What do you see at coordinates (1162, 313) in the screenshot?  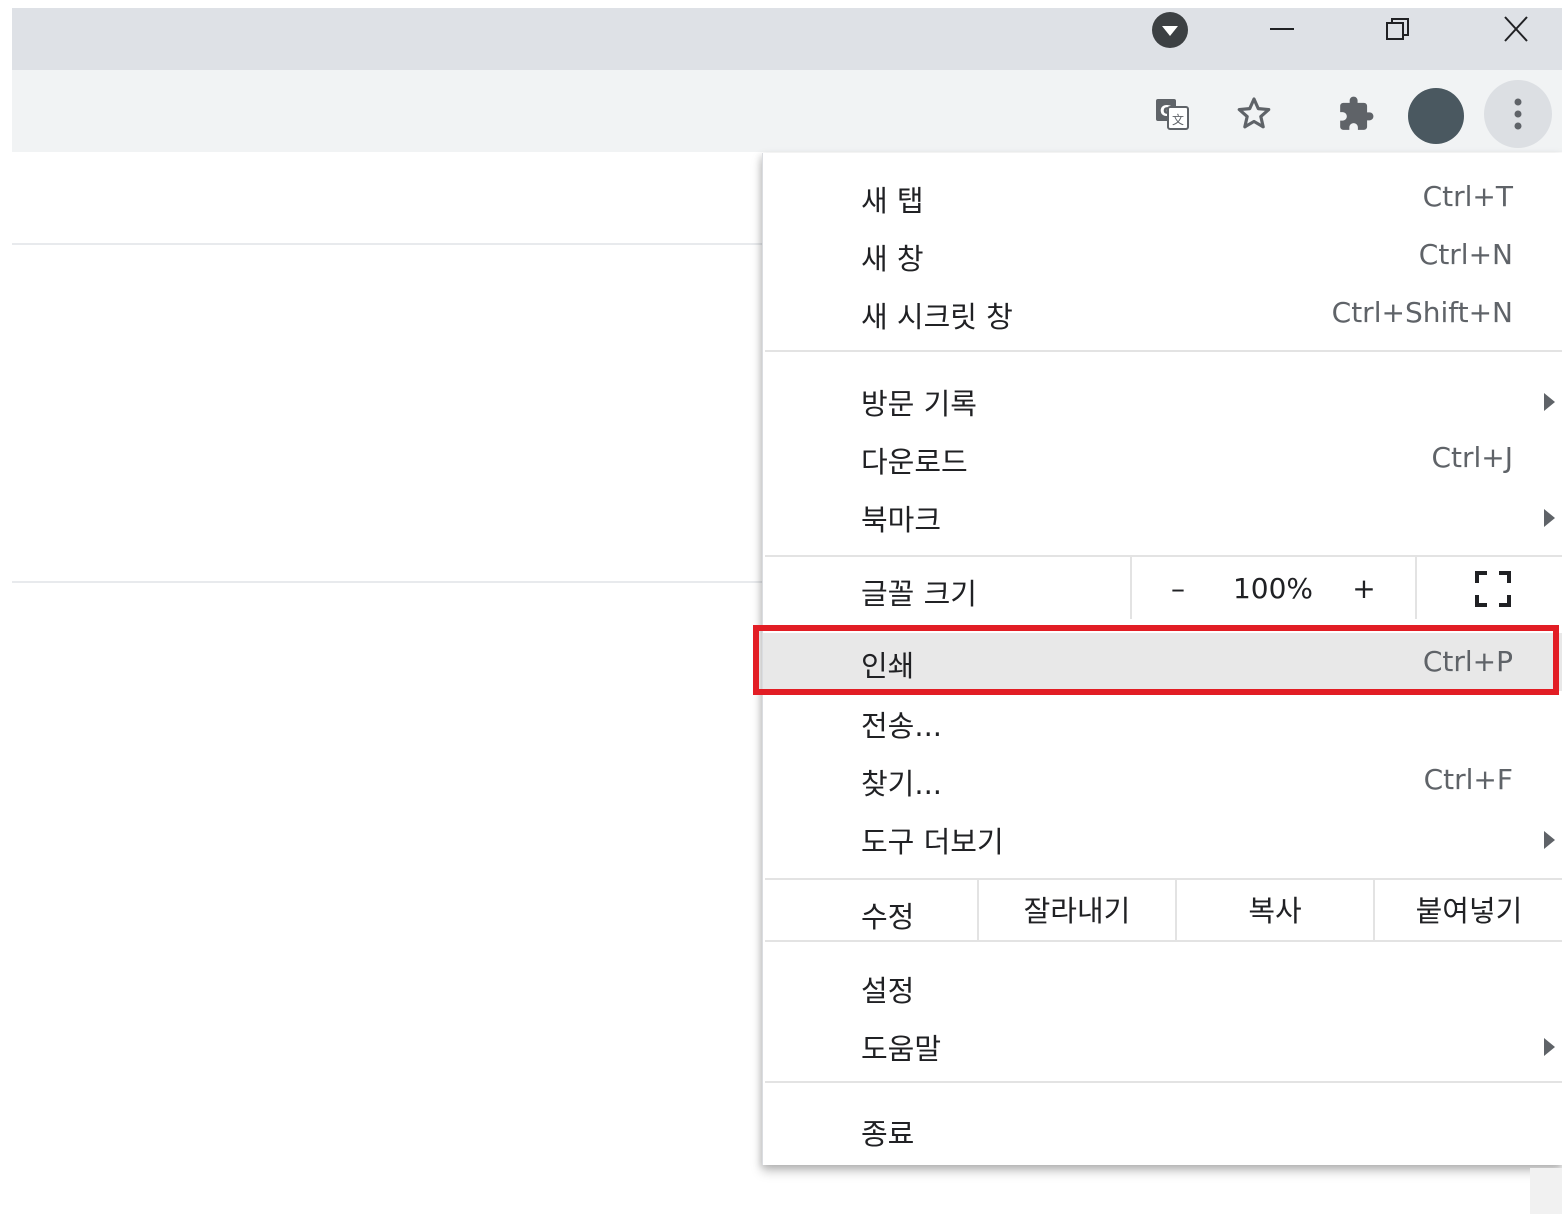 I see `menu-item-new-incognito-window: 새 시크릿 창 Ctrl+Shift+N` at bounding box center [1162, 313].